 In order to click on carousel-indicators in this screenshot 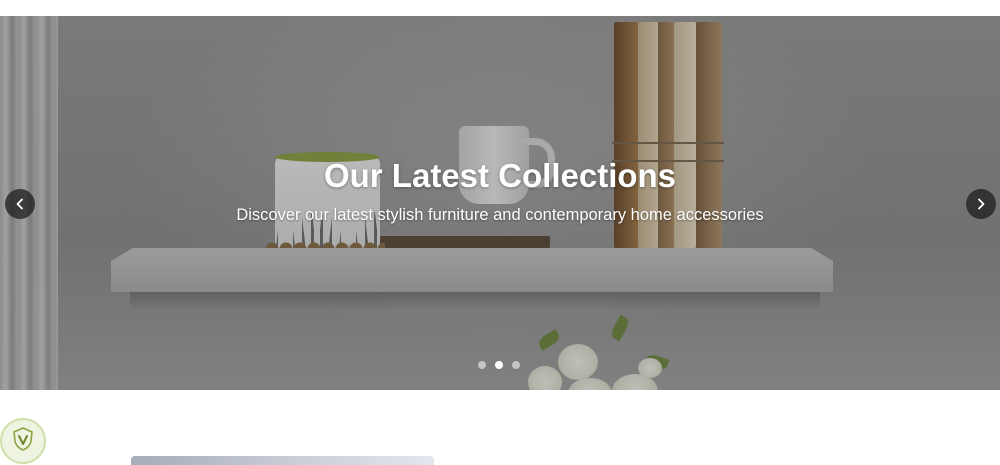, I will do `click(499, 365)`.